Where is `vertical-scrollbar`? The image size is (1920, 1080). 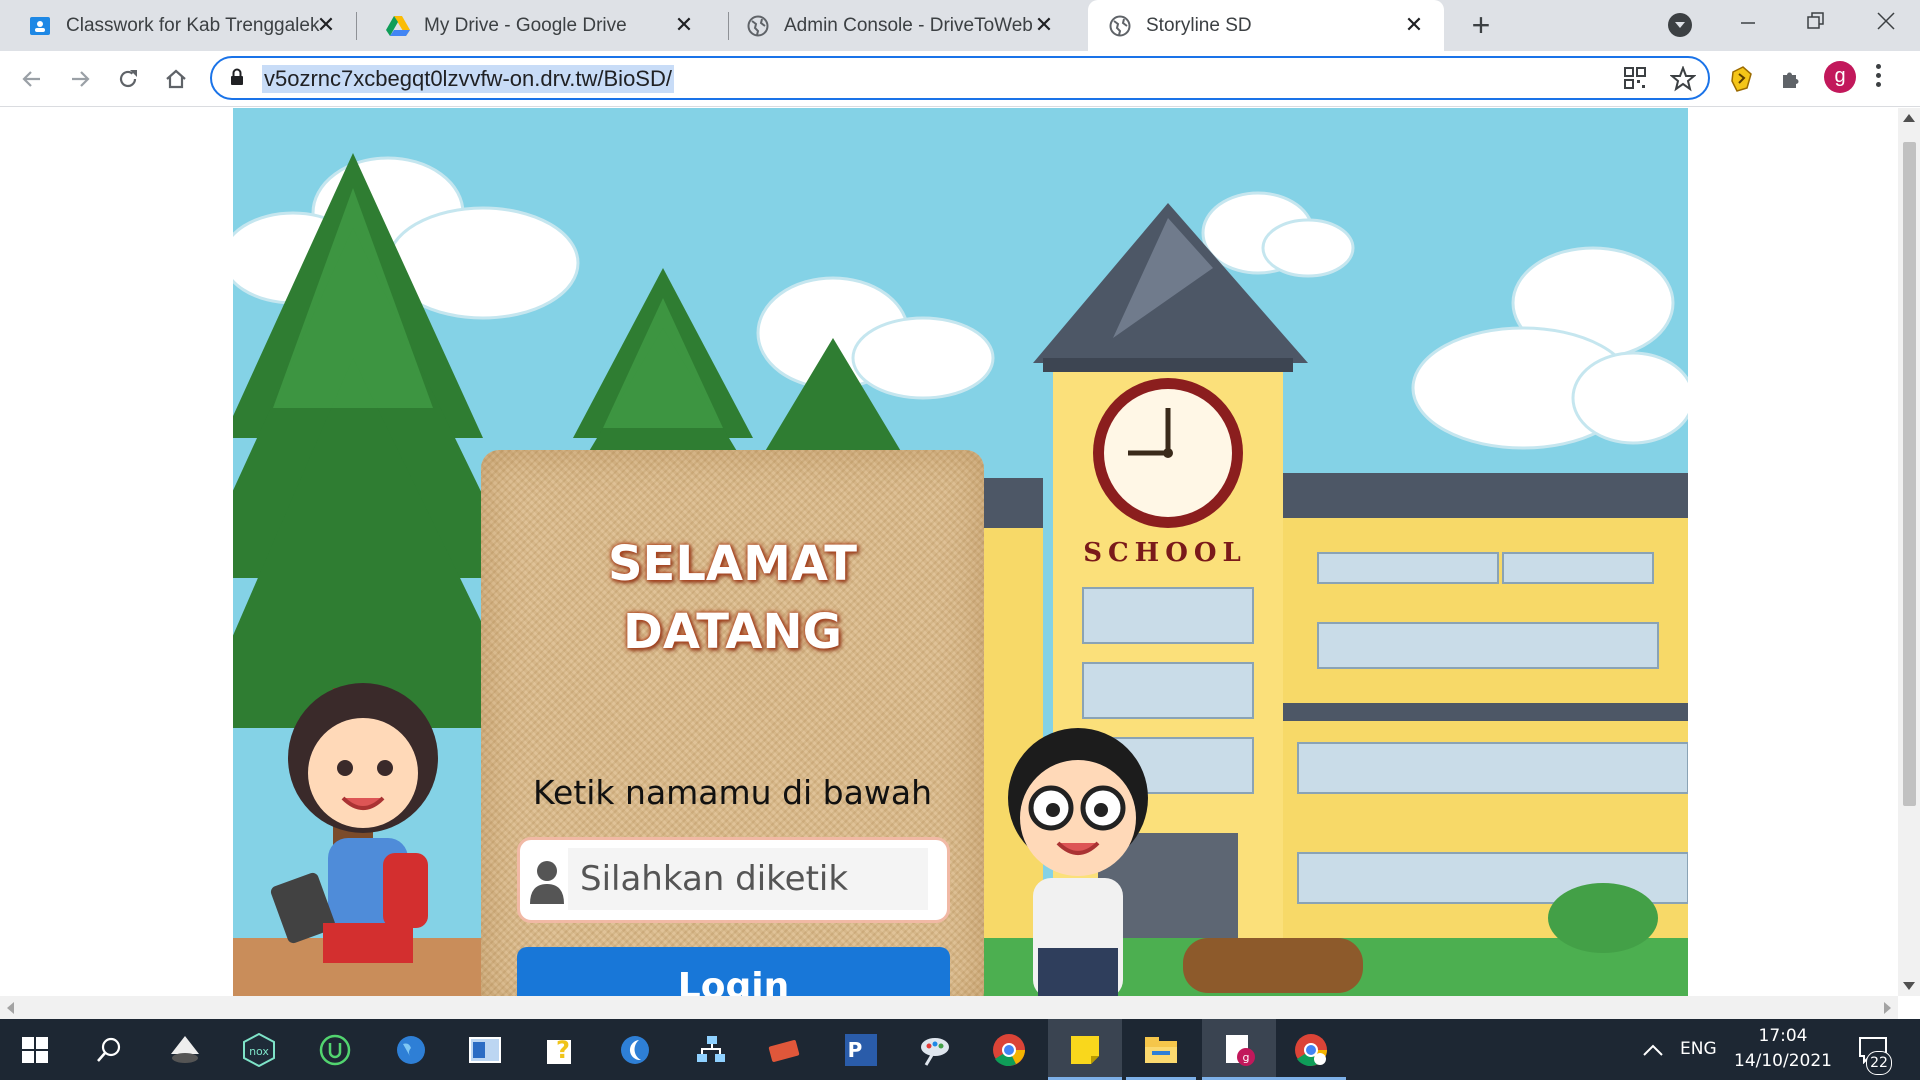 vertical-scrollbar is located at coordinates (1909, 552).